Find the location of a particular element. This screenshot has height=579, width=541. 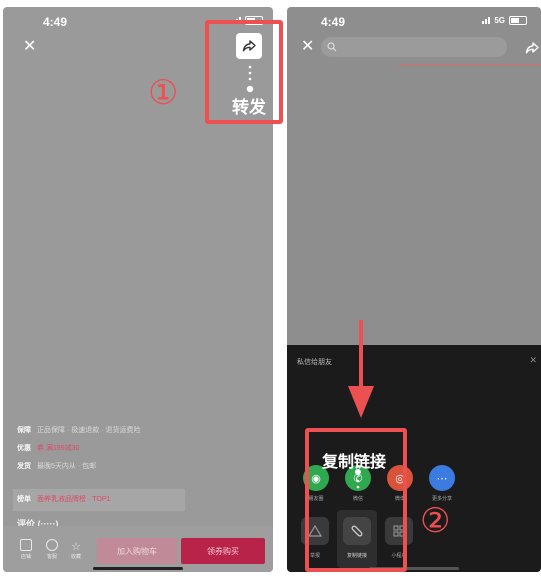

status-indicators: 5G is located at coordinates (504, 20).